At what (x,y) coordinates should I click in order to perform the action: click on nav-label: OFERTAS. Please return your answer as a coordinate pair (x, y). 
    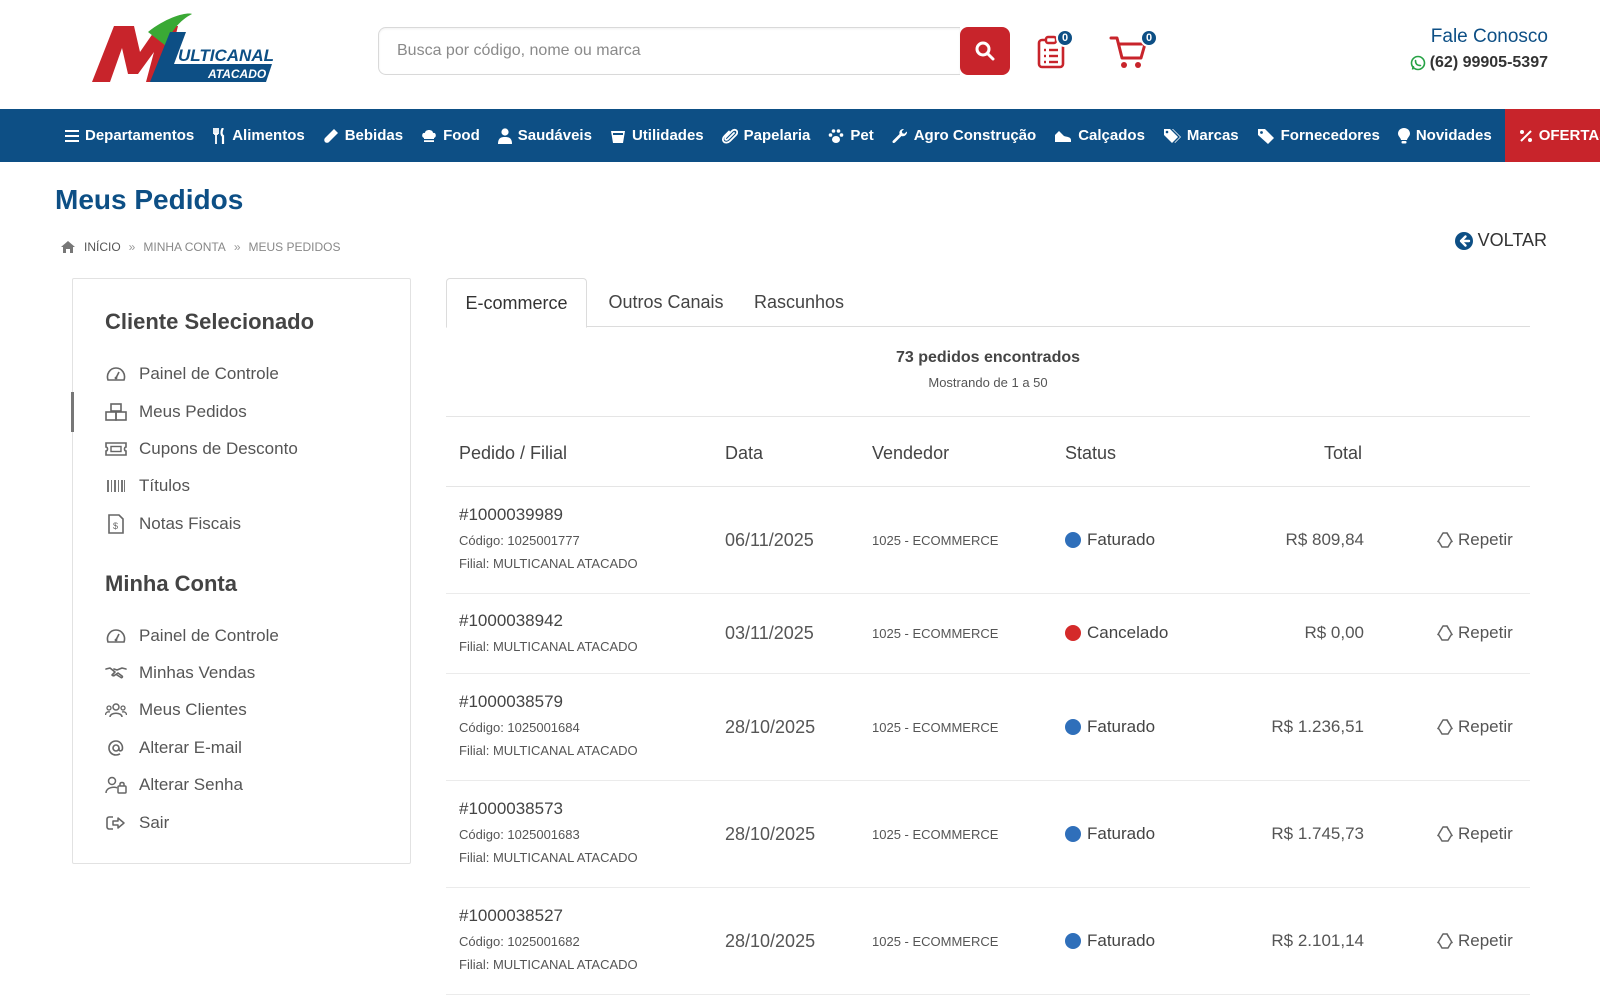
    Looking at the image, I should click on (1569, 135).